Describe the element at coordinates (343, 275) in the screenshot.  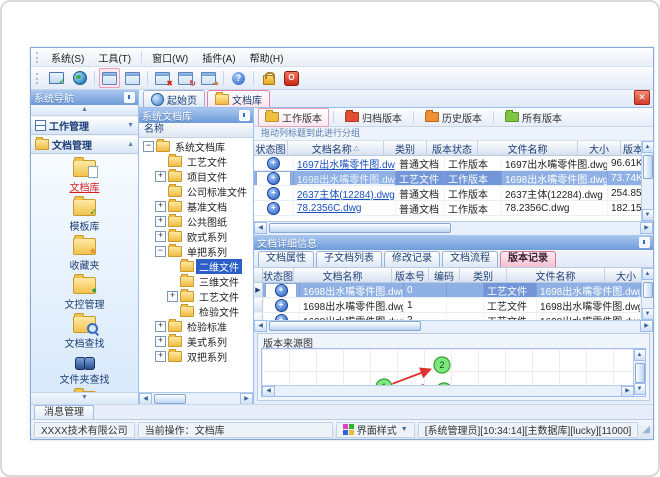
I see `column-header-文档名称: 文档名称` at that location.